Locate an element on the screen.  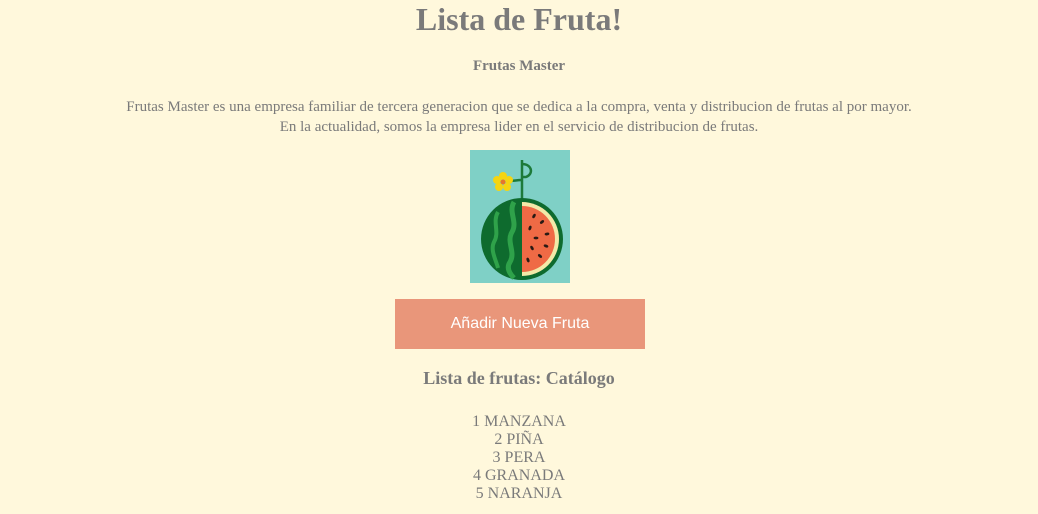
catalog-title: Lista de frutas: Catálogo is located at coordinates (519, 378).